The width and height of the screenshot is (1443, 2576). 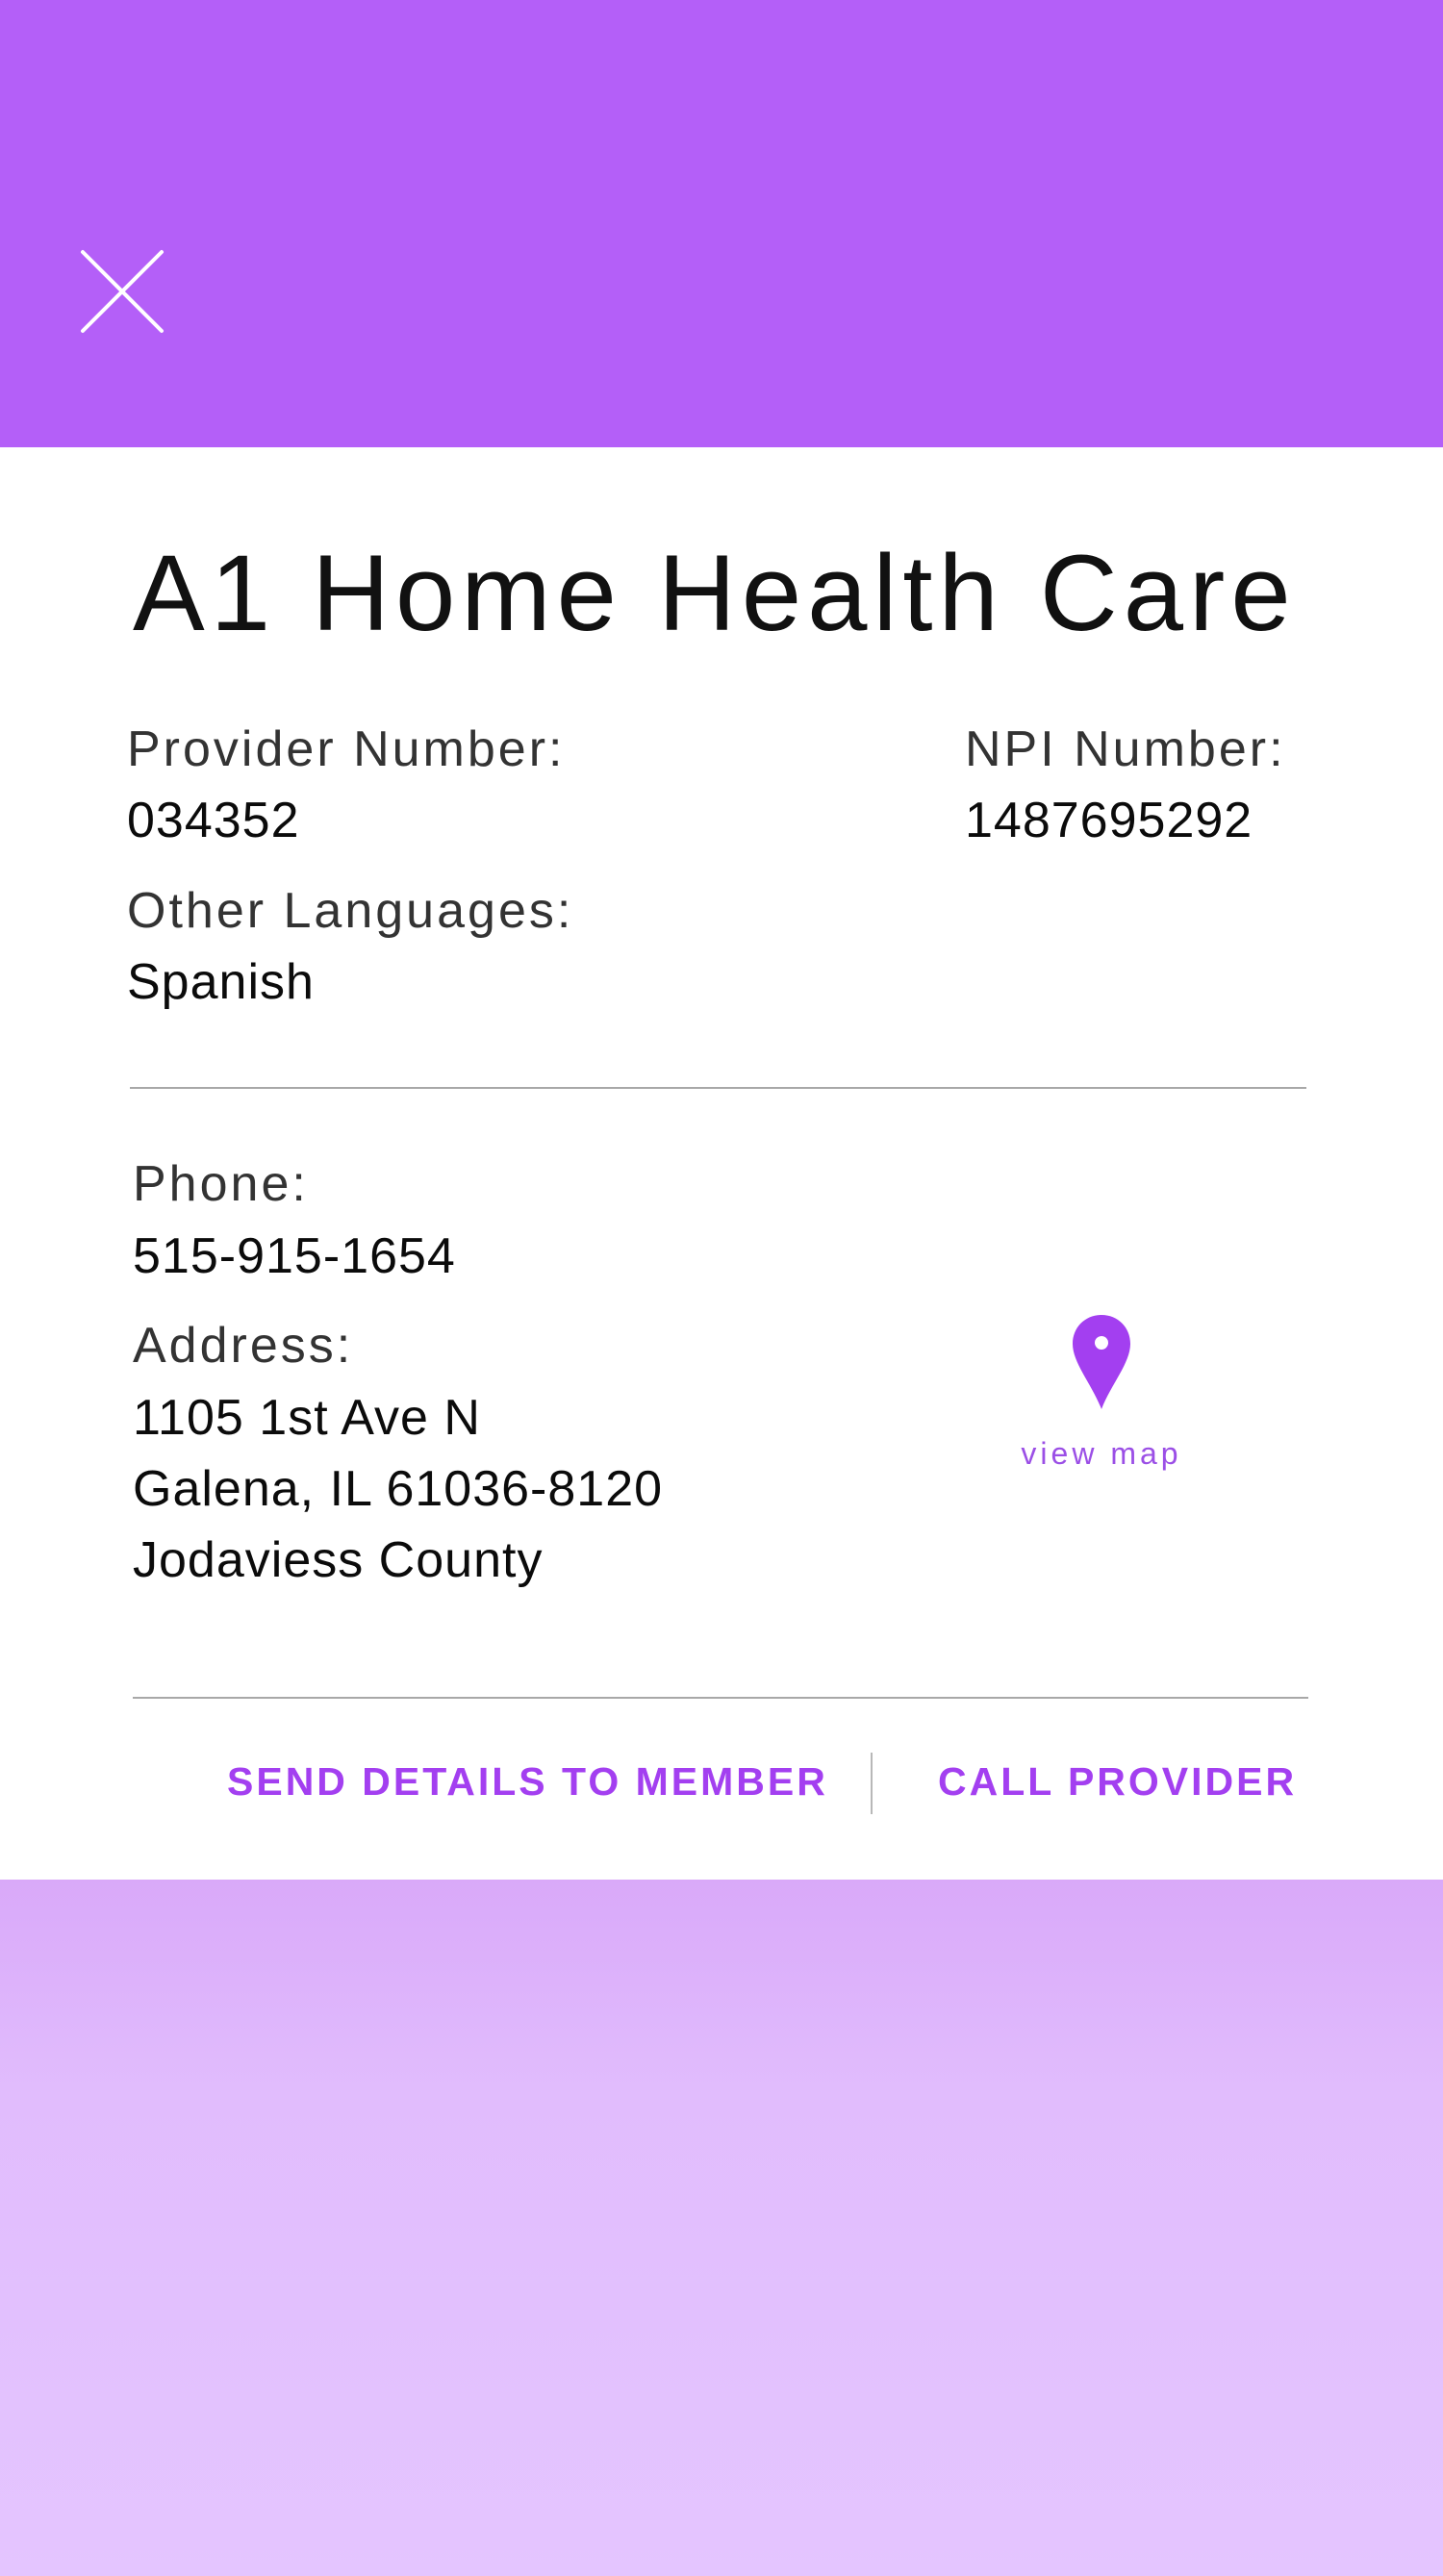 I want to click on npi-number-label: NPI Number:, so click(x=1125, y=749).